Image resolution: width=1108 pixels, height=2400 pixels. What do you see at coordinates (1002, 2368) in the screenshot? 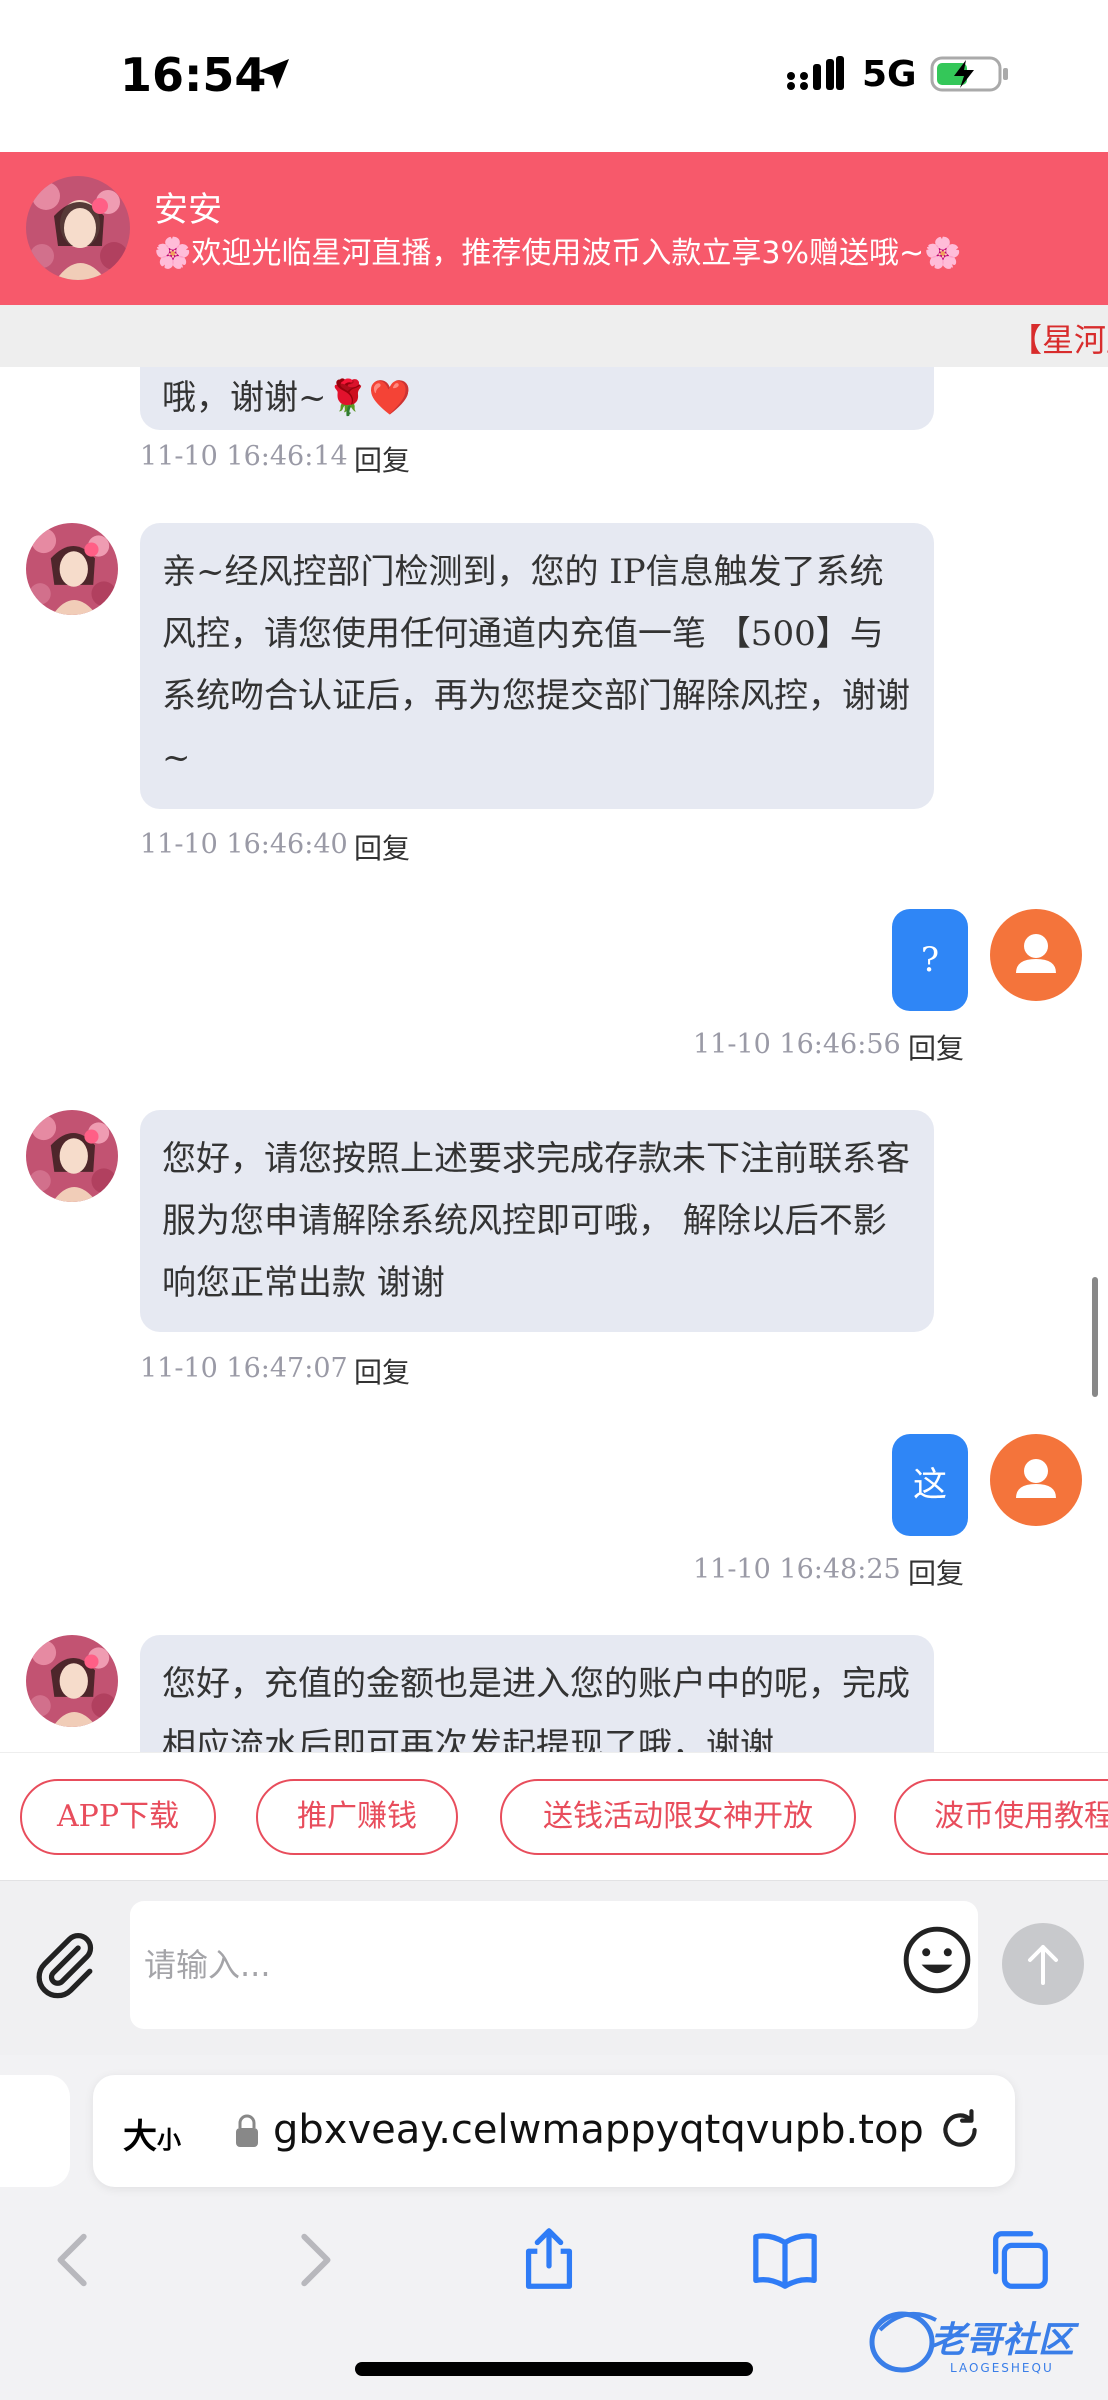
I see `svg-text: LAOGESHEQU` at bounding box center [1002, 2368].